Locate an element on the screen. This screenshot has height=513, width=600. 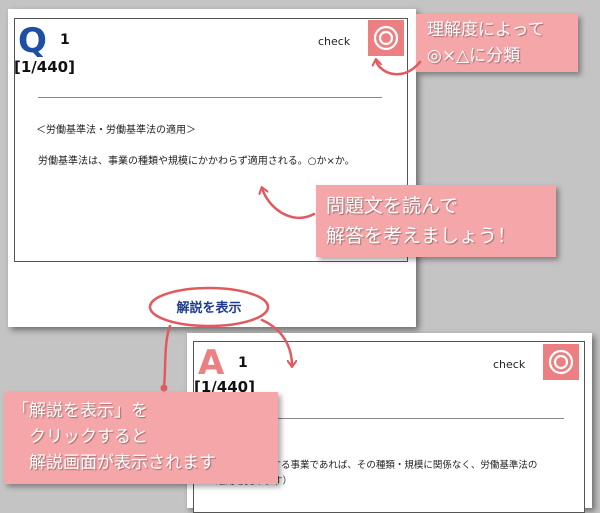
answer-check-button is located at coordinates (561, 362).